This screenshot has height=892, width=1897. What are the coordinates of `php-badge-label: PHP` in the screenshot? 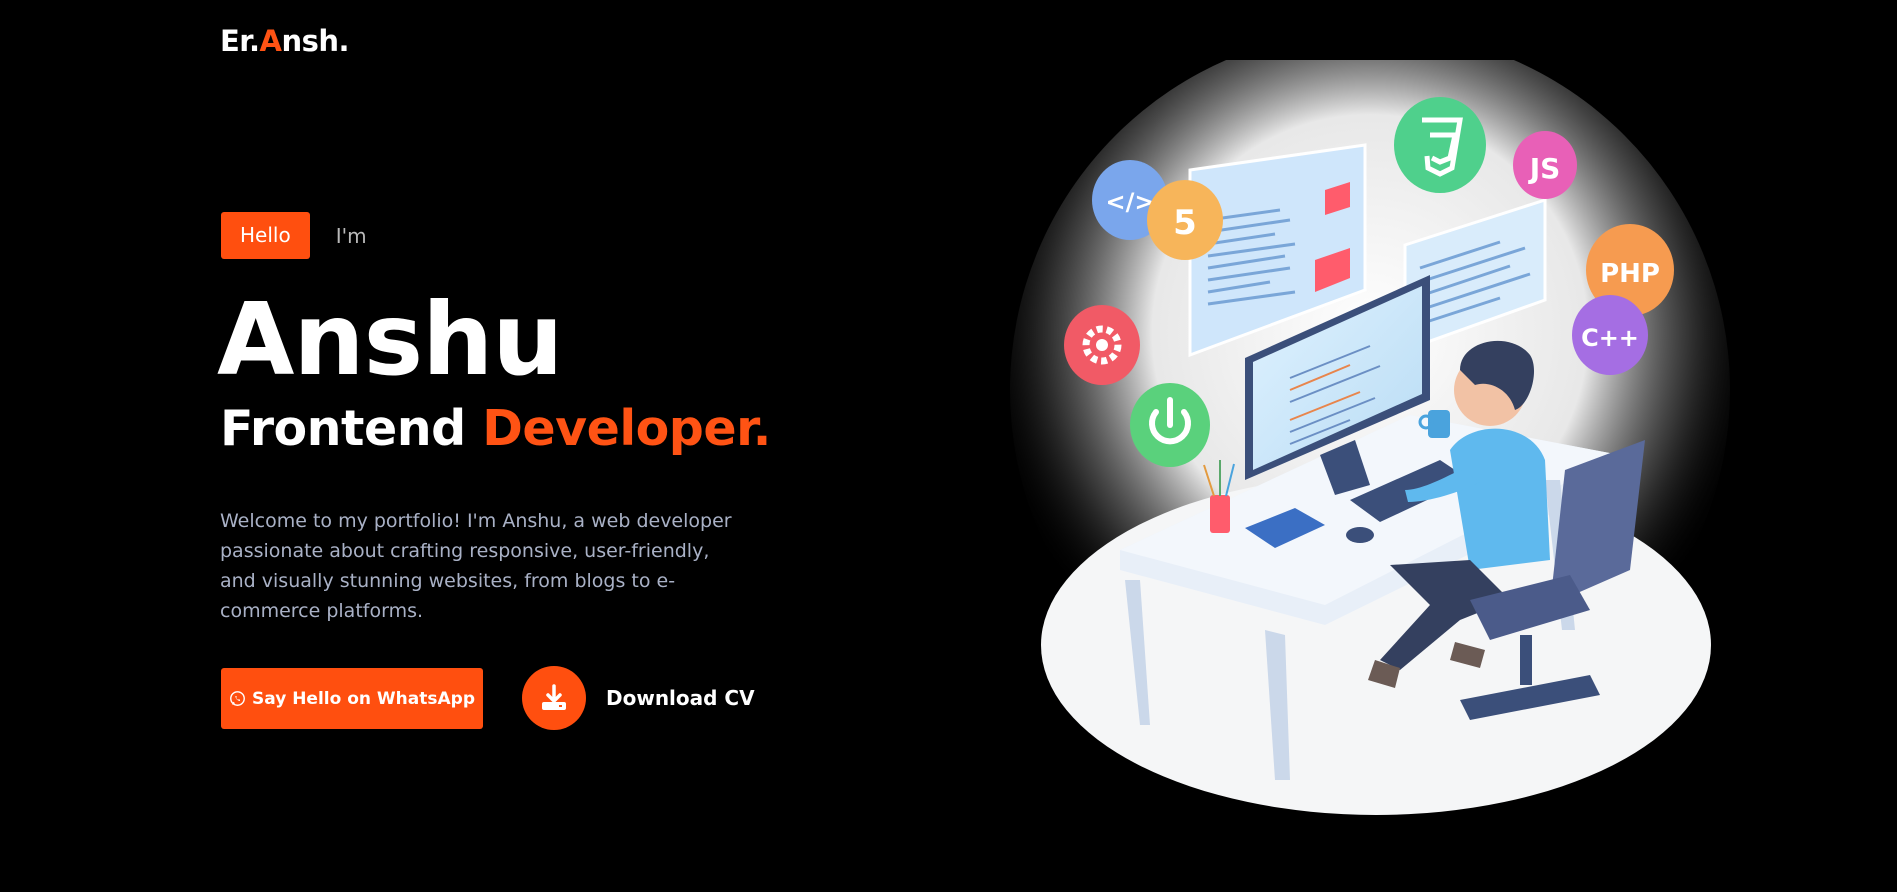 It's located at (1630, 274).